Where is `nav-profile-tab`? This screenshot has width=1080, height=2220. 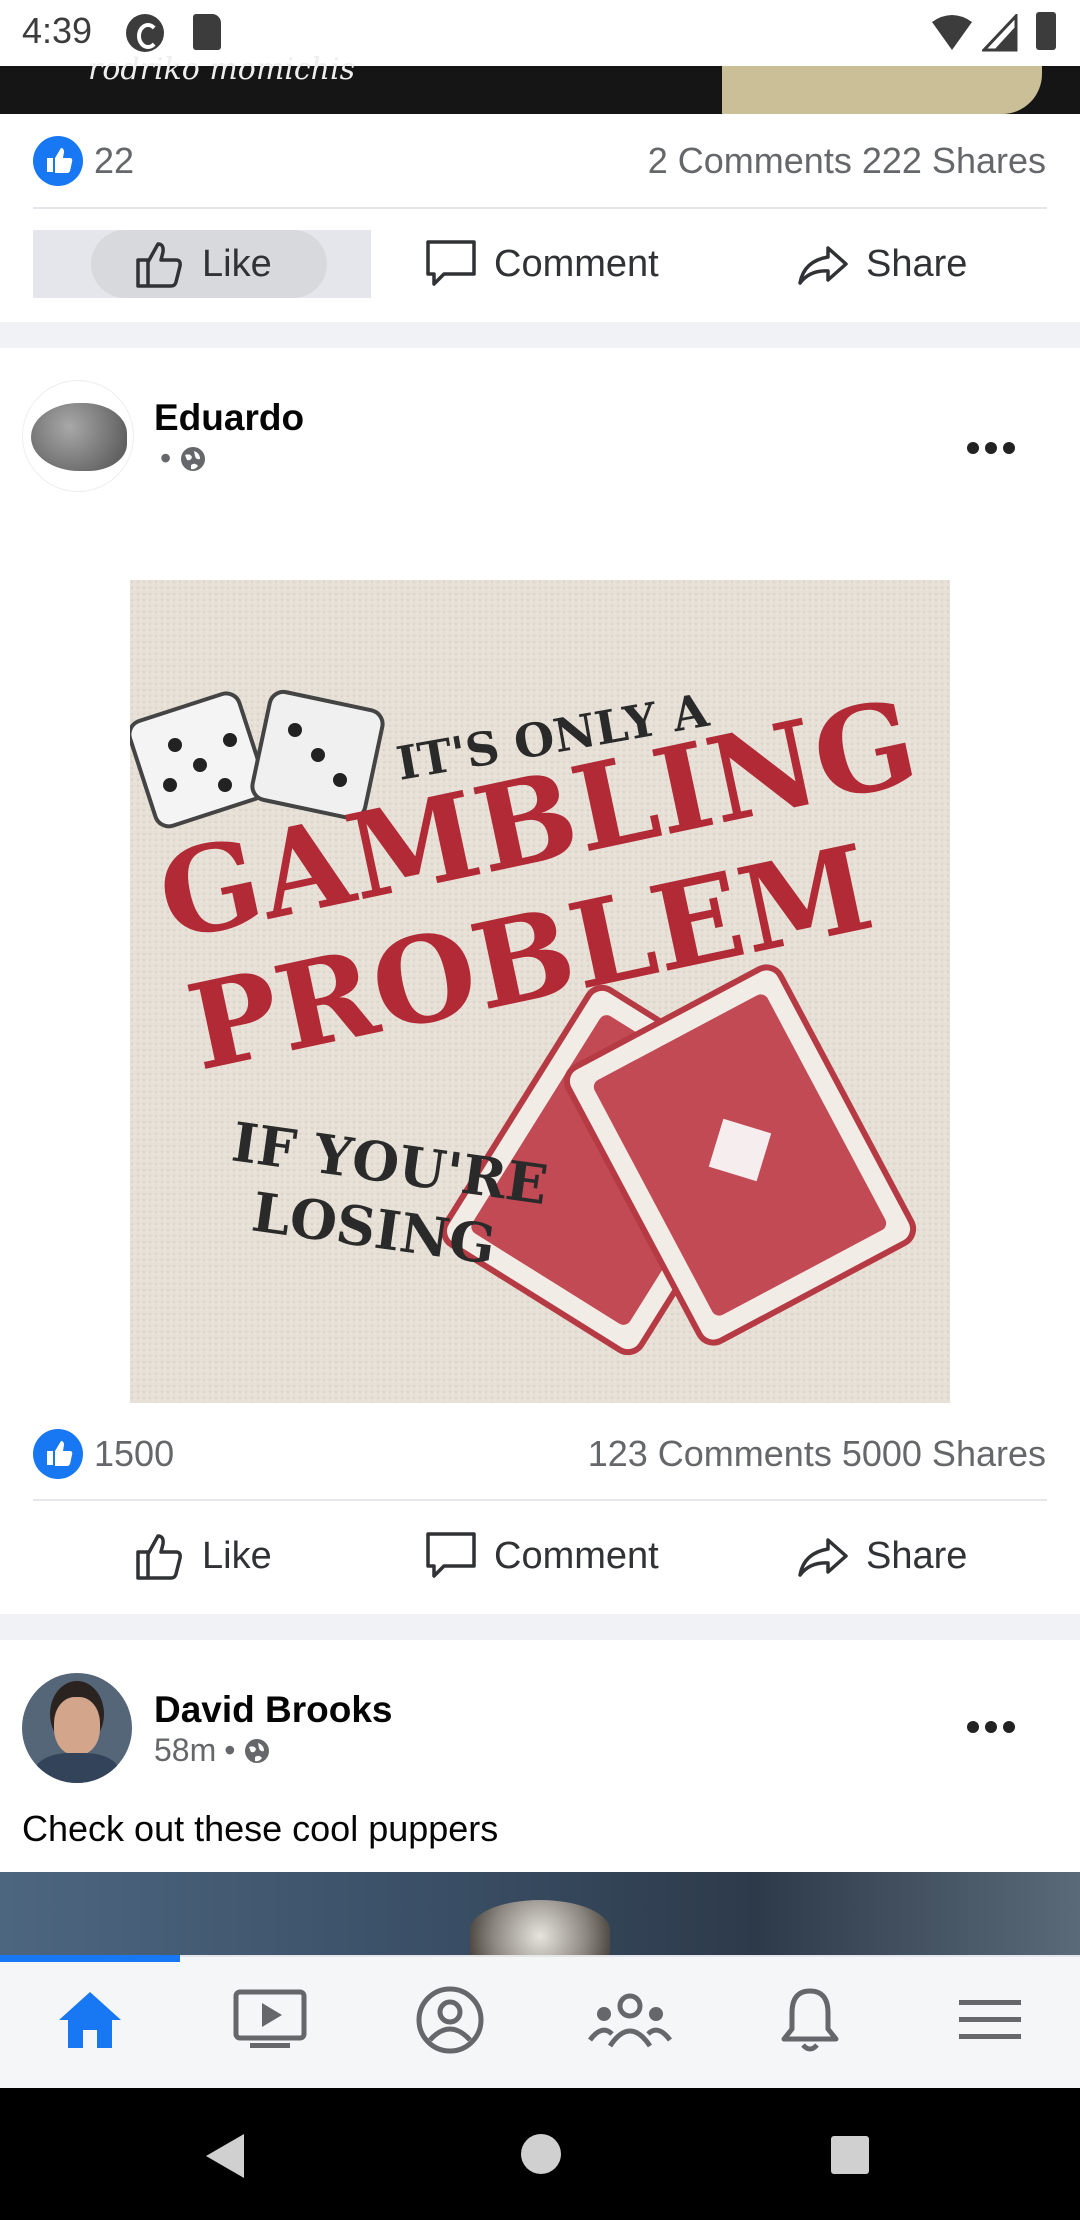 nav-profile-tab is located at coordinates (450, 2020).